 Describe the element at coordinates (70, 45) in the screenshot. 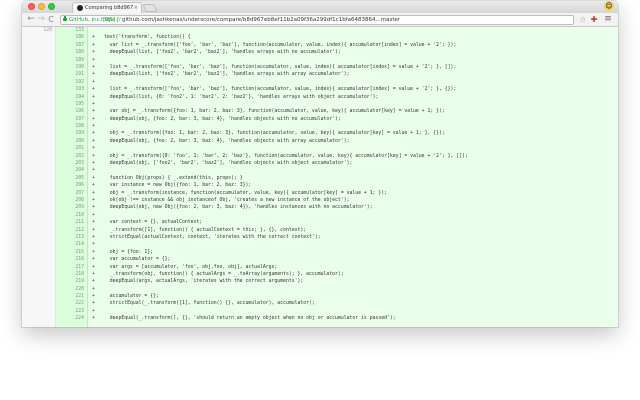

I see `new-line-number: 187` at that location.